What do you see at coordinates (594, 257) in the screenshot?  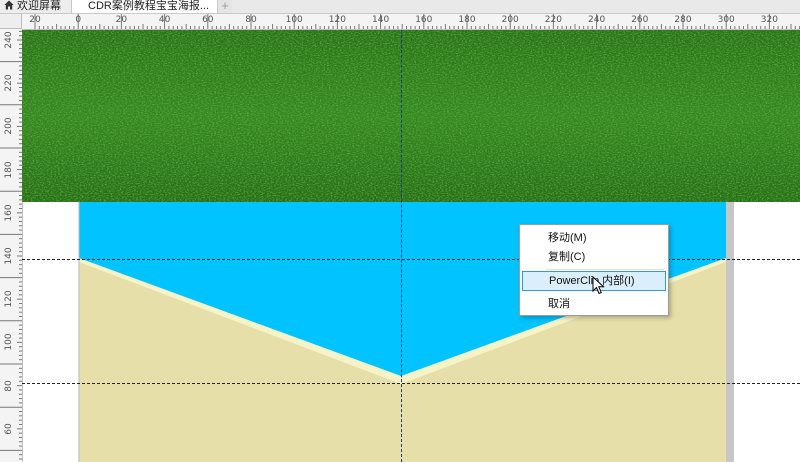 I see `menu-item-copy: 复制(C)` at bounding box center [594, 257].